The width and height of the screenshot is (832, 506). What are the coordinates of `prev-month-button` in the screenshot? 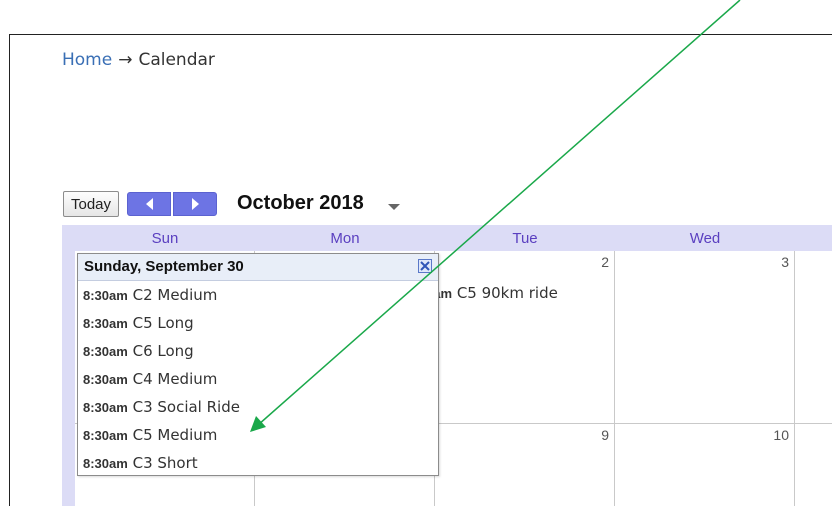 It's located at (149, 204).